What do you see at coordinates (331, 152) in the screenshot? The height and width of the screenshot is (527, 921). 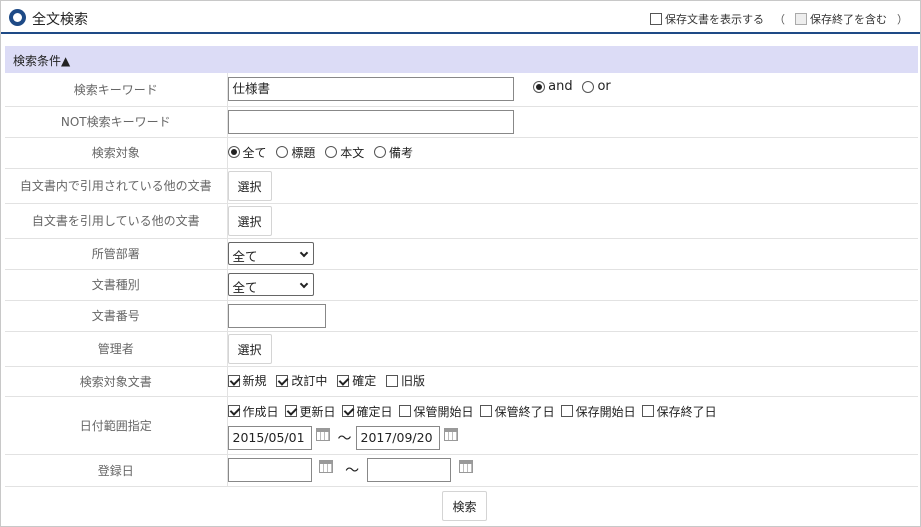 I see `target-radio-body` at bounding box center [331, 152].